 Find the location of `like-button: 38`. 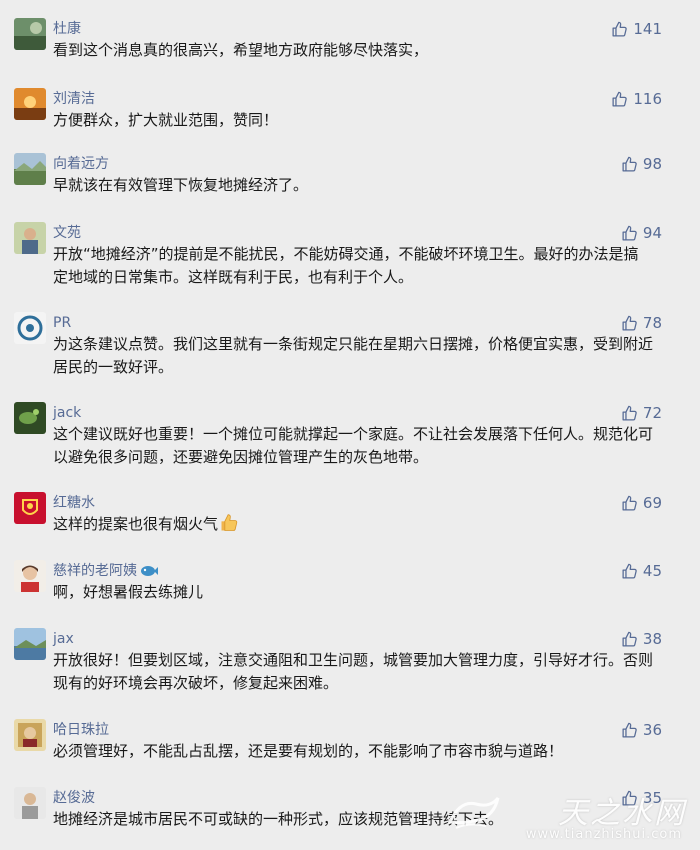

like-button: 38 is located at coordinates (641, 639).